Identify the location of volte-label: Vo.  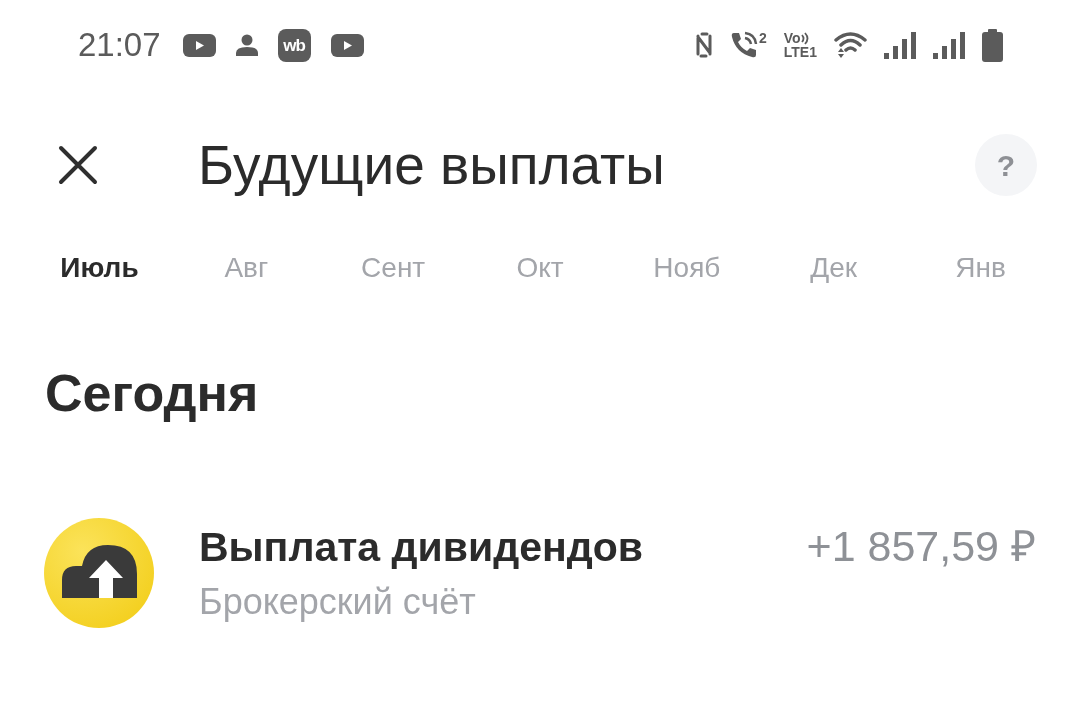
(792, 38).